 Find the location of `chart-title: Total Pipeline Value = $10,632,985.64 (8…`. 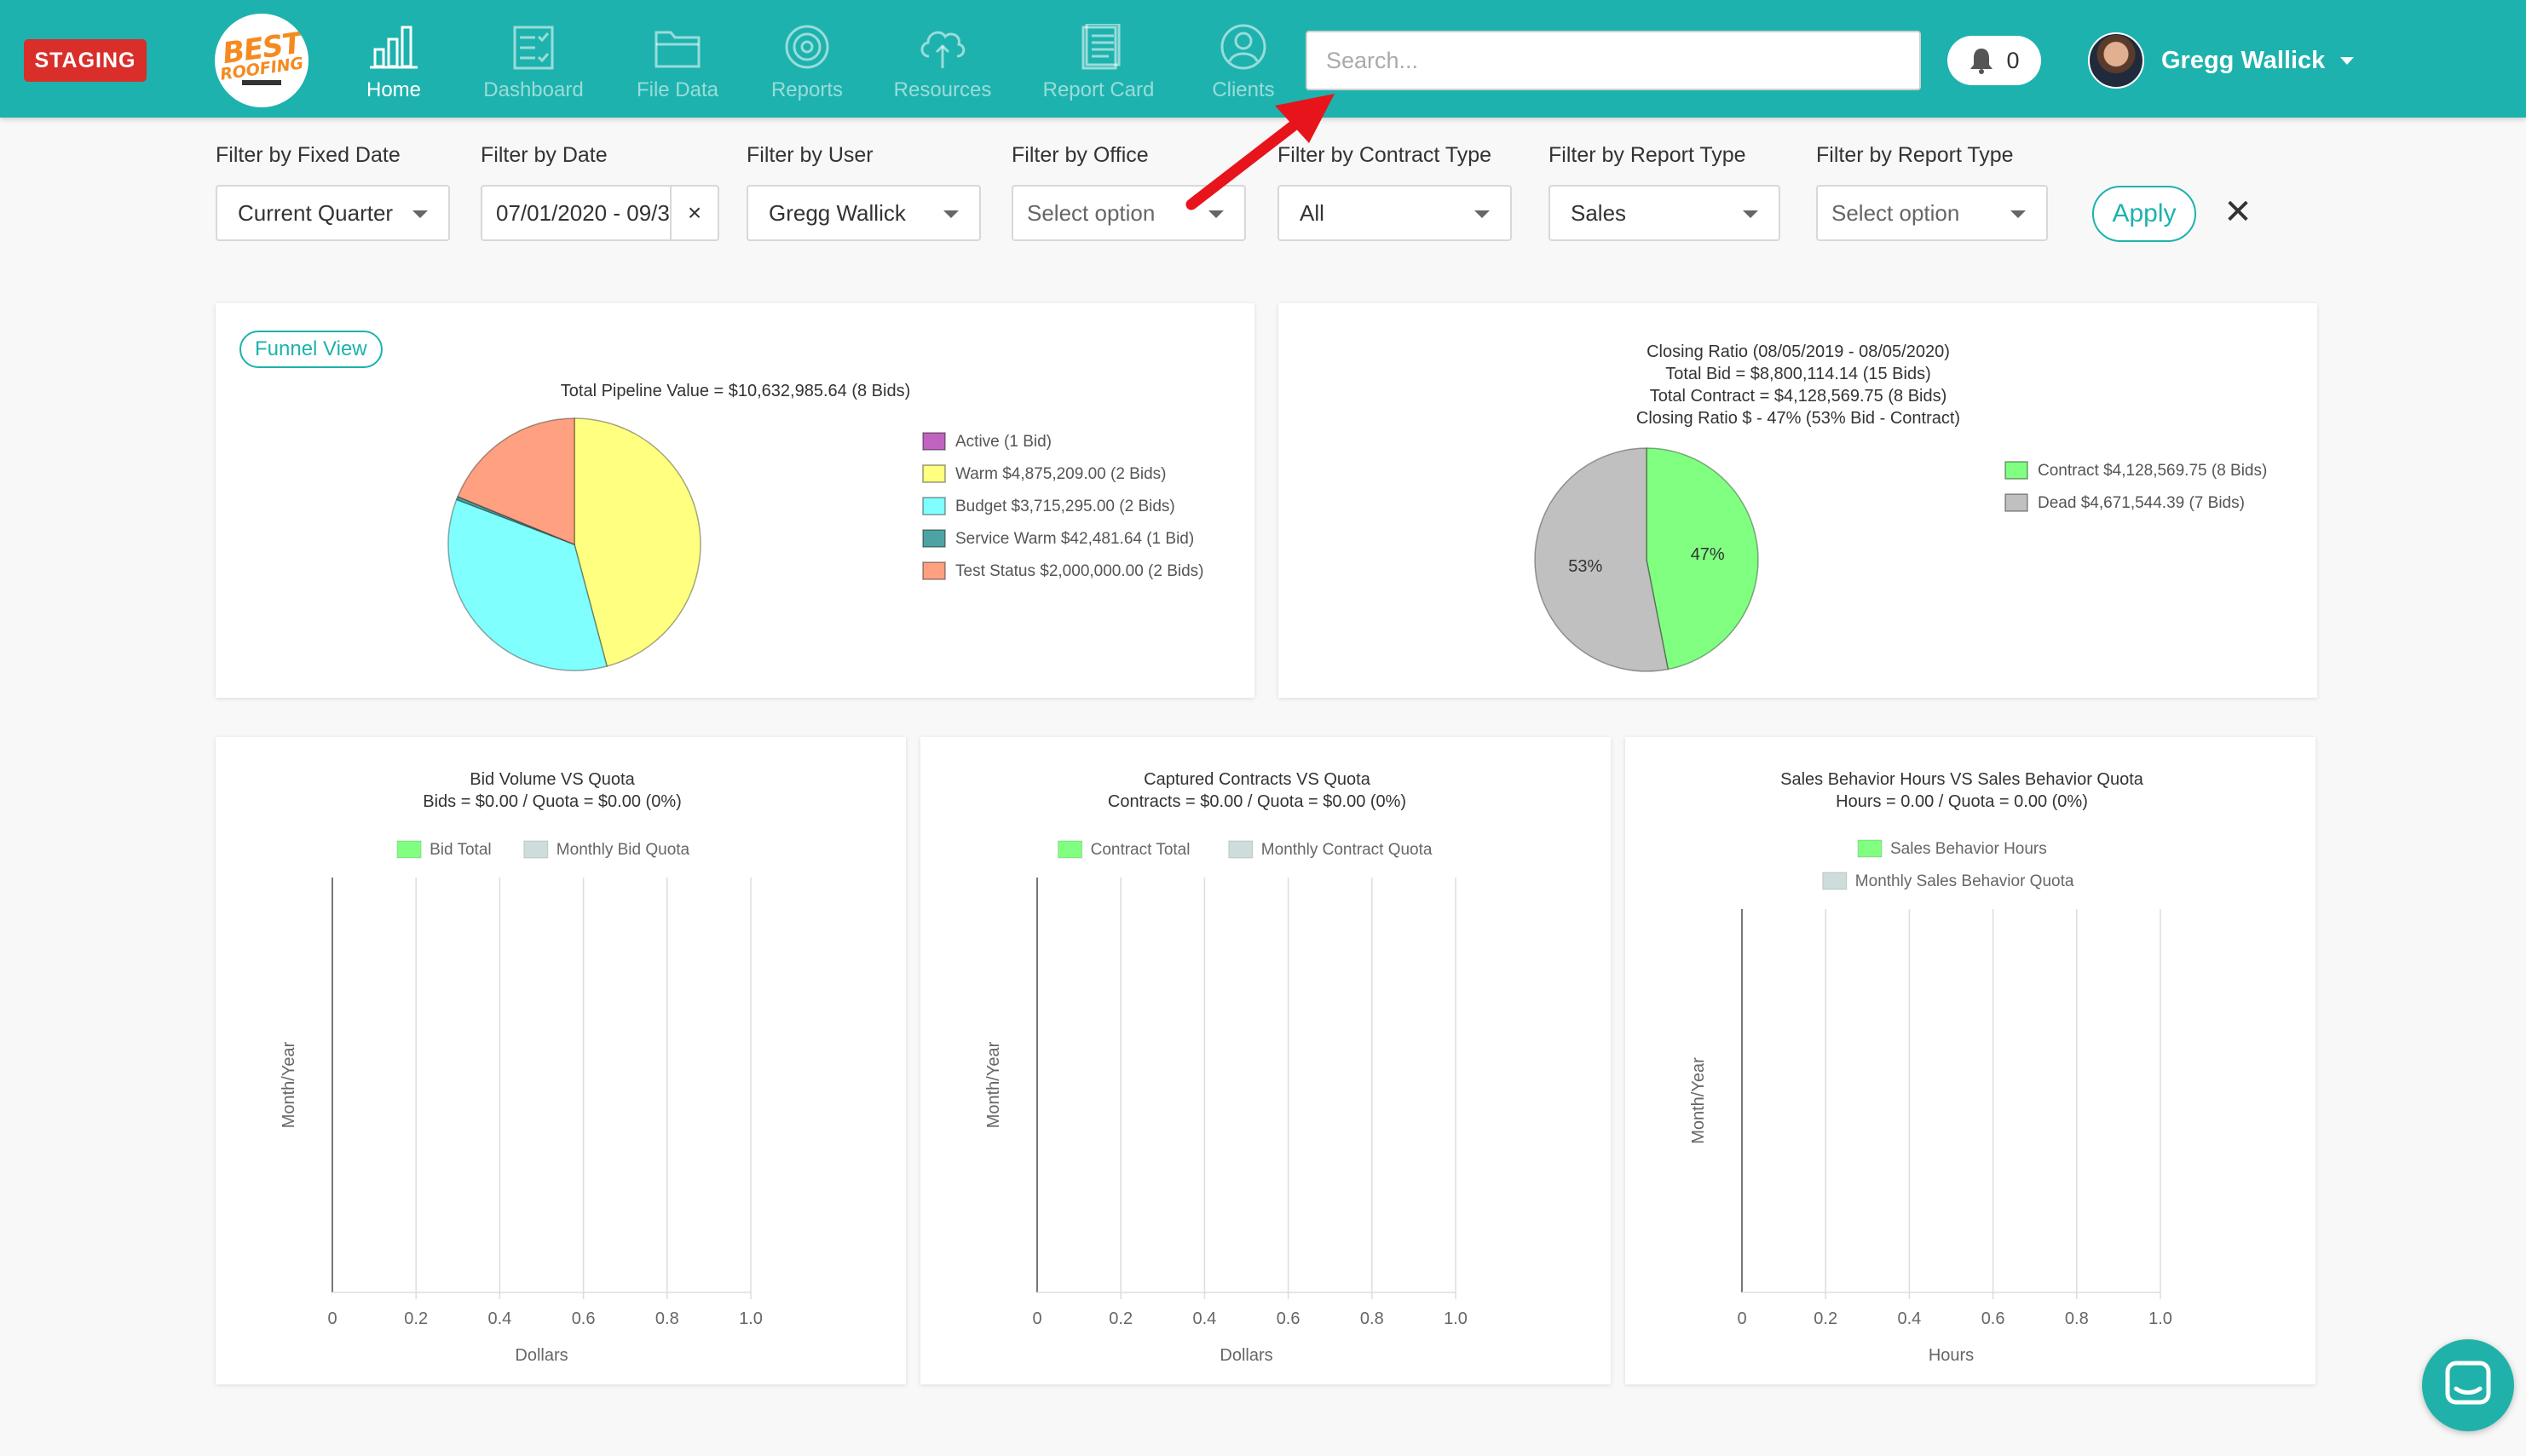

chart-title: Total Pipeline Value = $10,632,985.64 (8… is located at coordinates (735, 391).